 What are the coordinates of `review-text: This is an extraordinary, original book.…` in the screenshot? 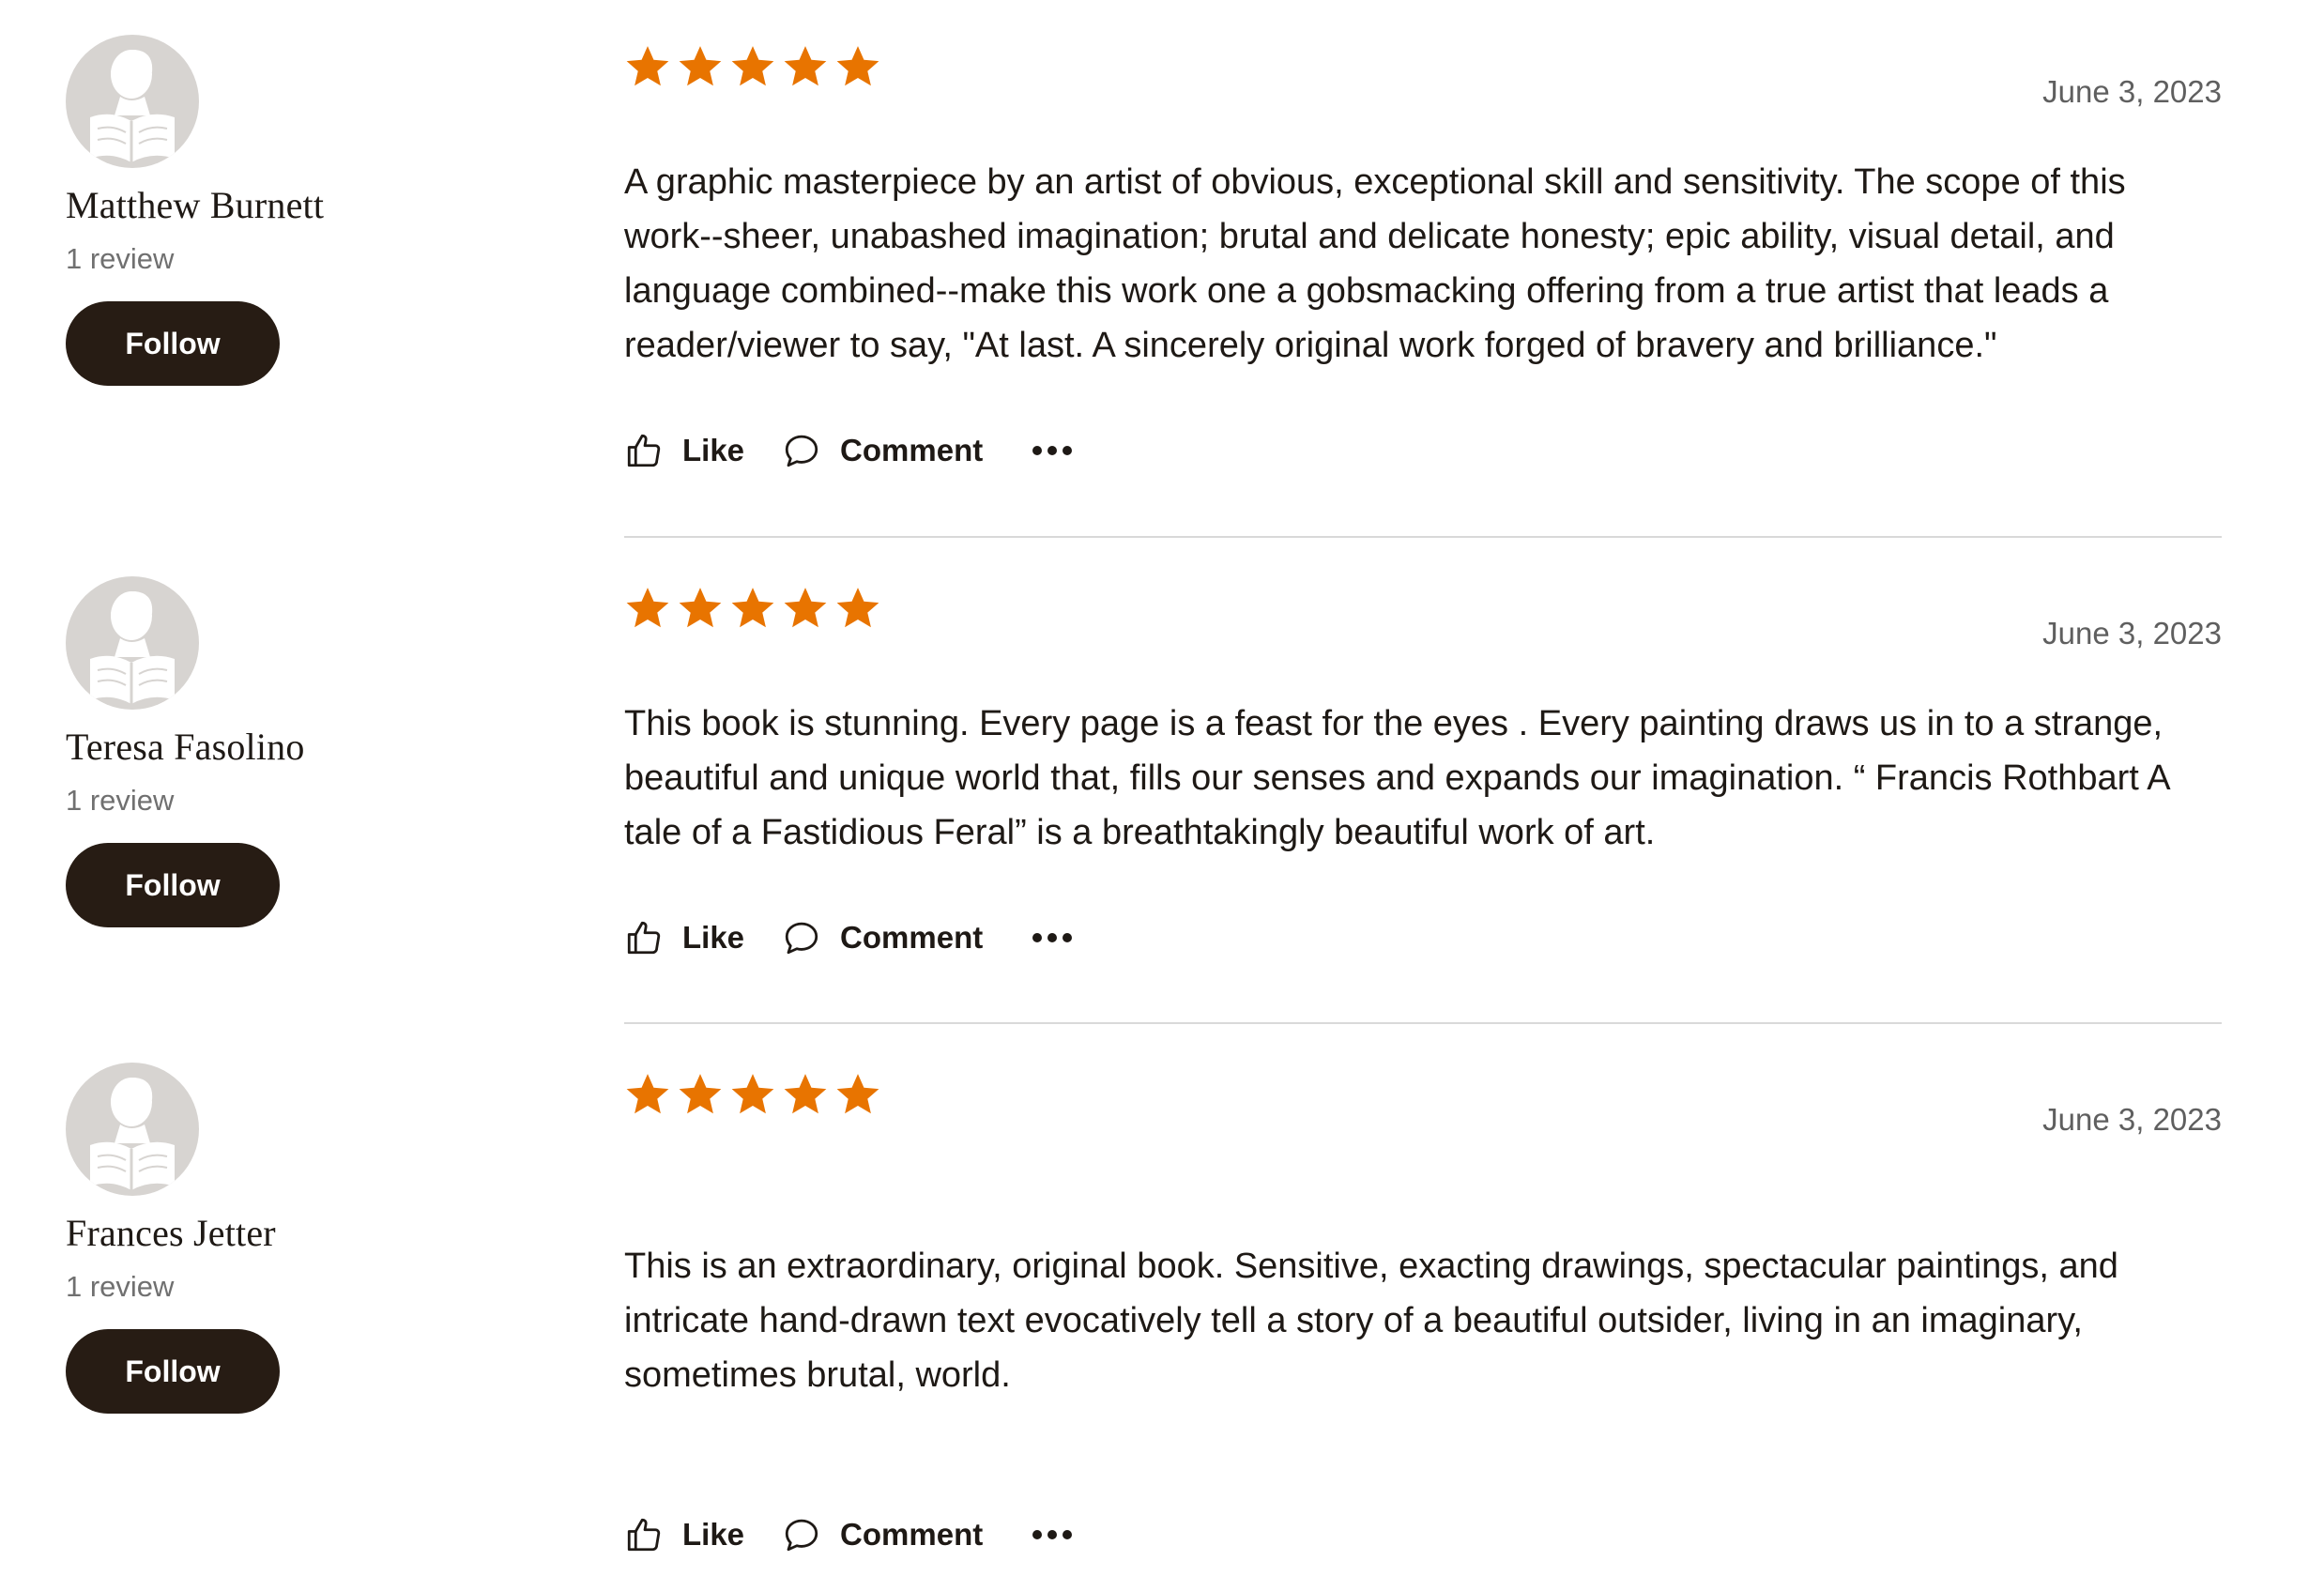 It's located at (1371, 1321).